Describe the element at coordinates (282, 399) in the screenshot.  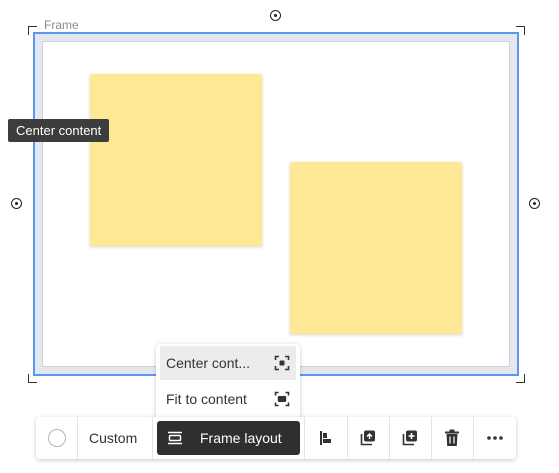
I see `fit-to-content-icon` at that location.